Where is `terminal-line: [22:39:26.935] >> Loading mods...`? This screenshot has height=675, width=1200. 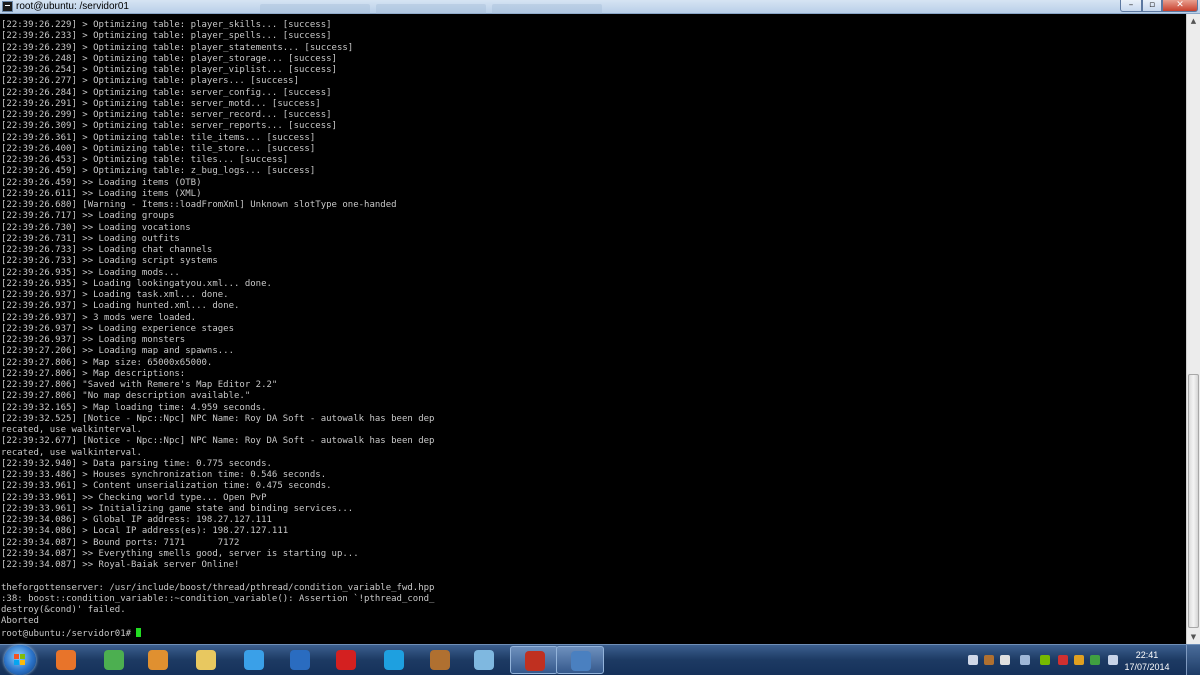
terminal-line: [22:39:26.935] >> Loading mods... is located at coordinates (90, 272).